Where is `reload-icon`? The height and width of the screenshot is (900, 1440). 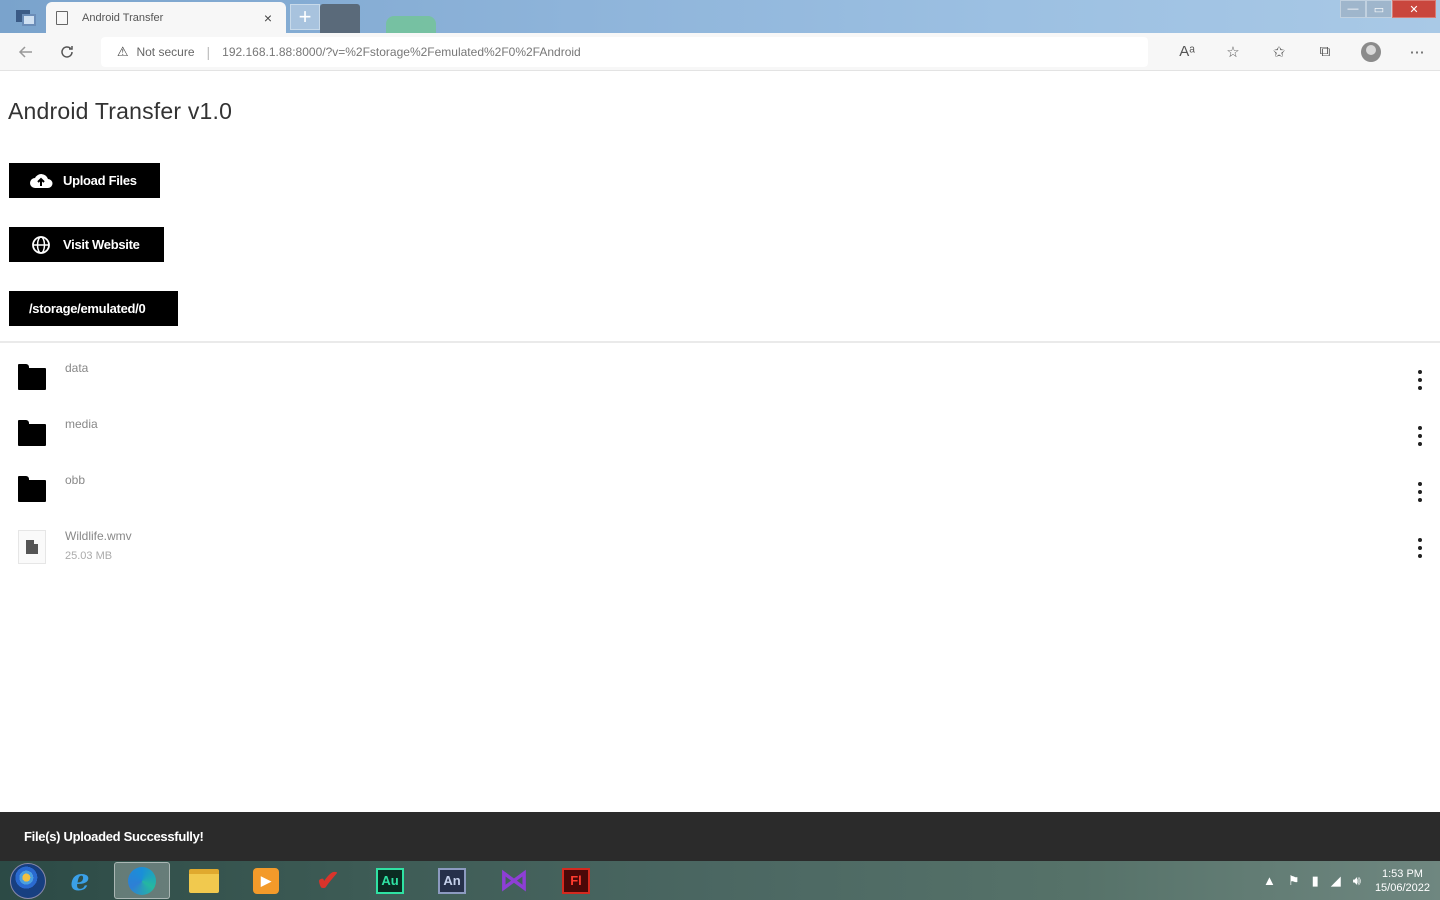 reload-icon is located at coordinates (66, 52).